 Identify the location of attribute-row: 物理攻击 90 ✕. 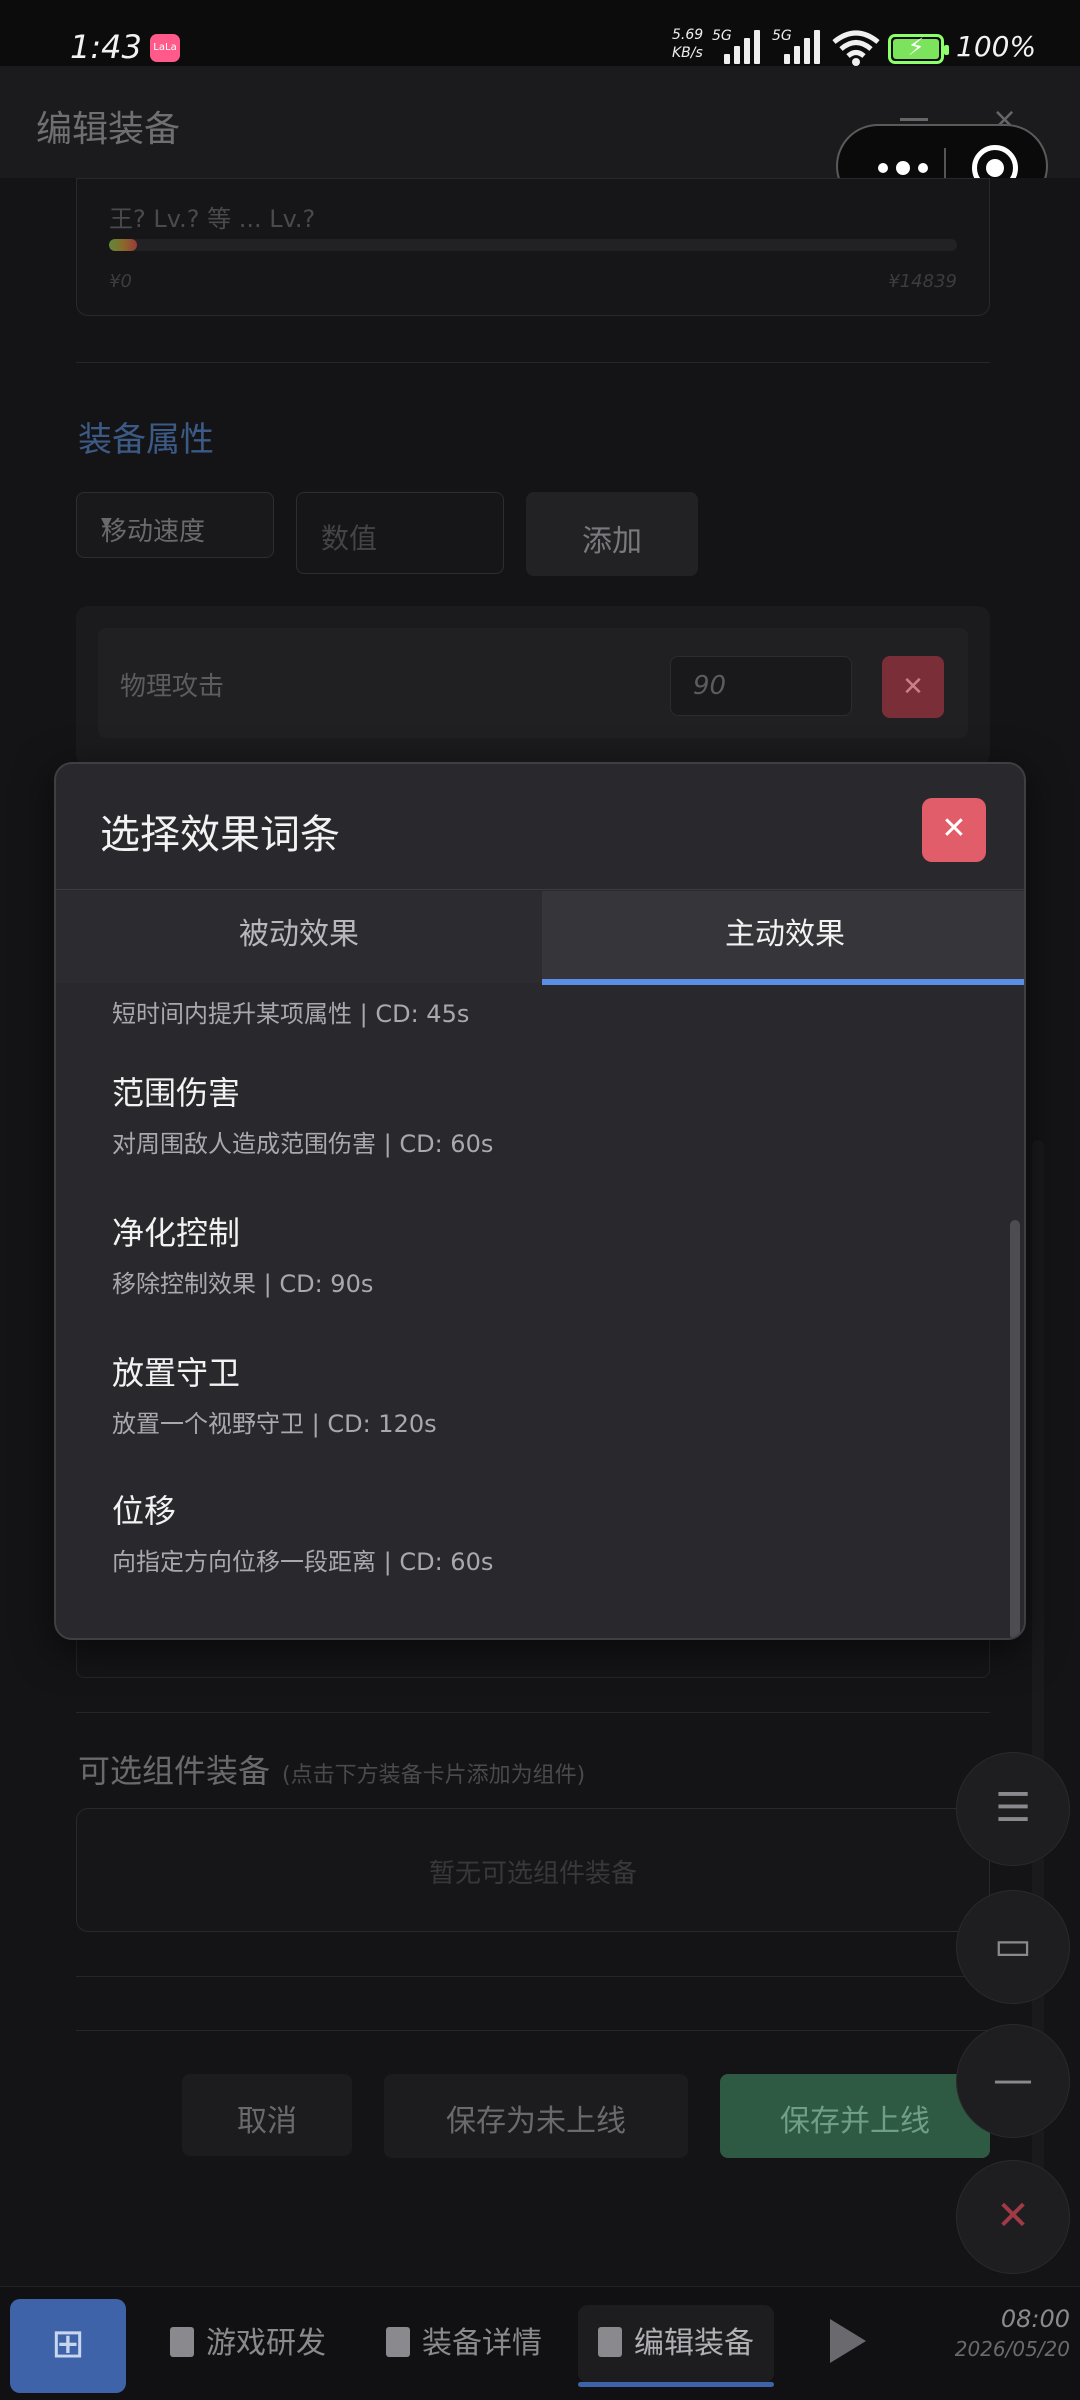
(533, 683).